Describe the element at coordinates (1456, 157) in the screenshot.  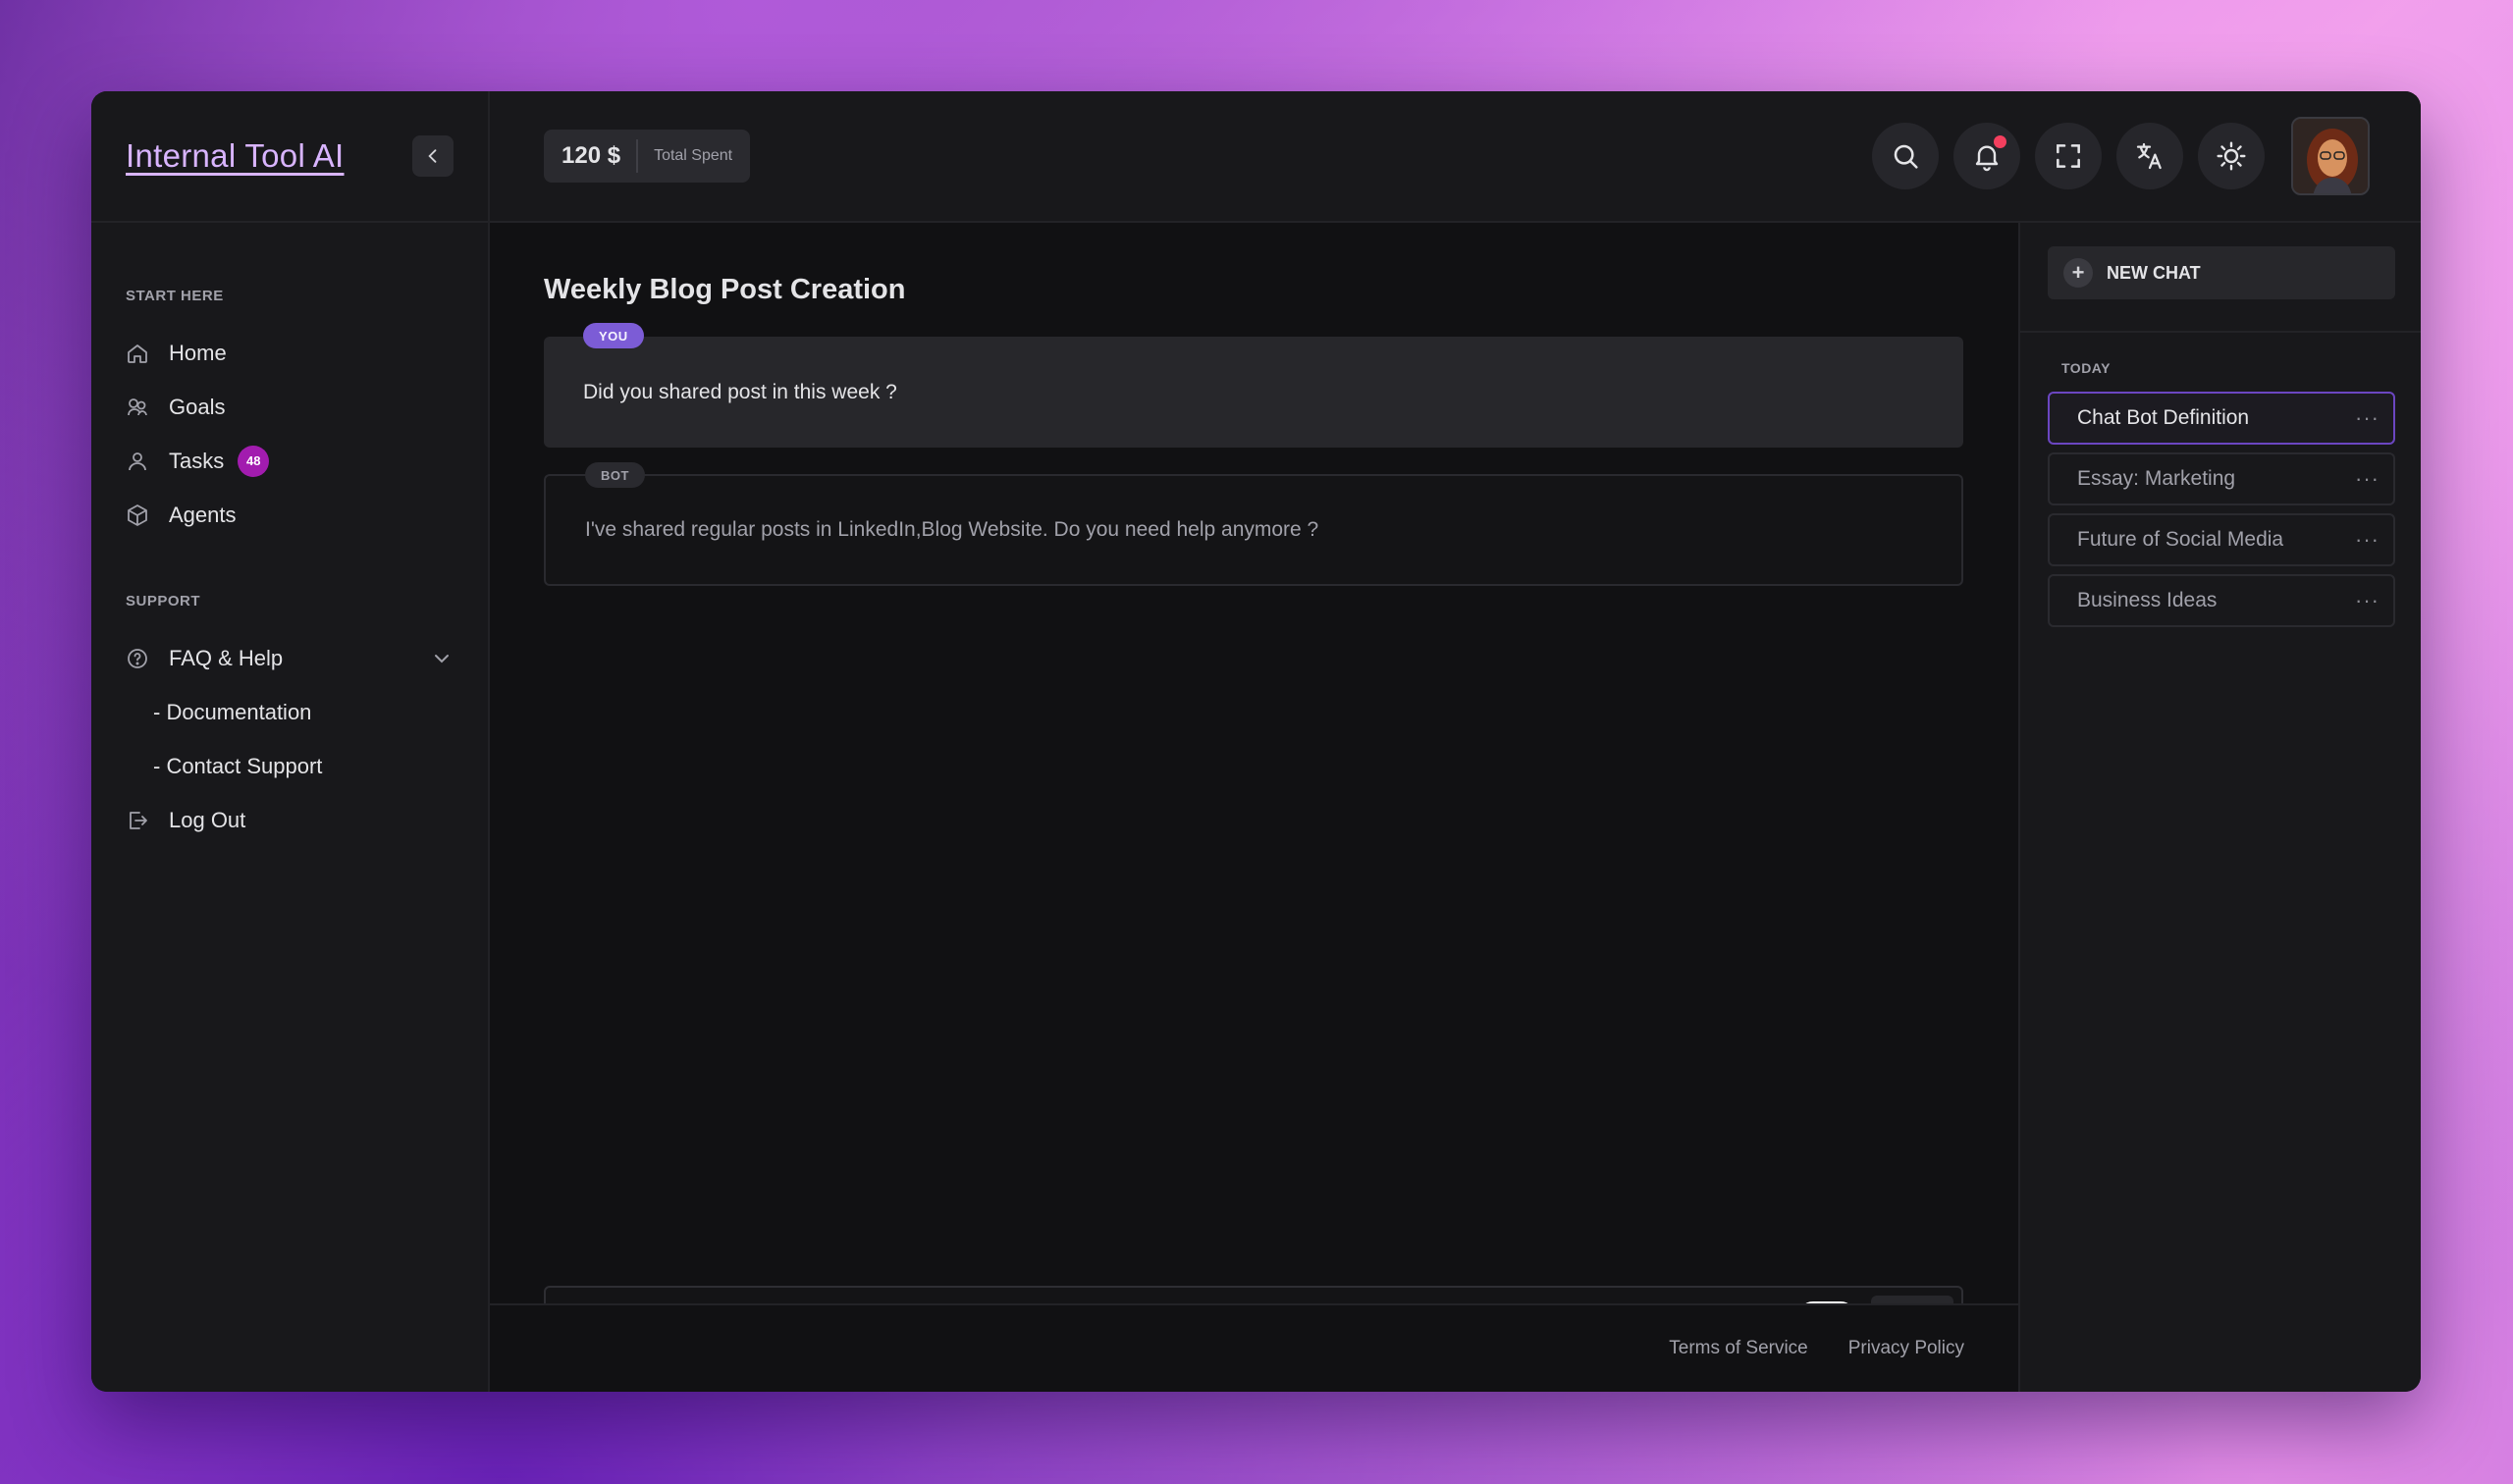
I see `top-bar: 120 $ Total Spent` at that location.